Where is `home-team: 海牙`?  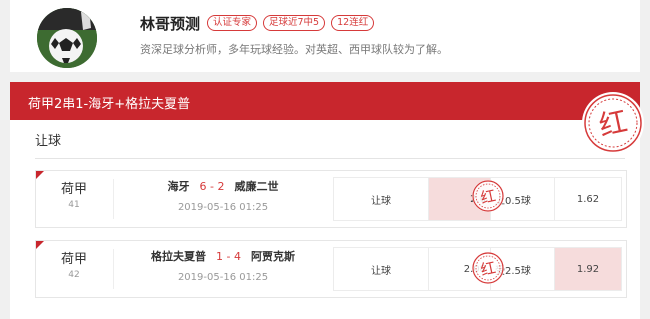
home-team: 海牙 is located at coordinates (178, 186).